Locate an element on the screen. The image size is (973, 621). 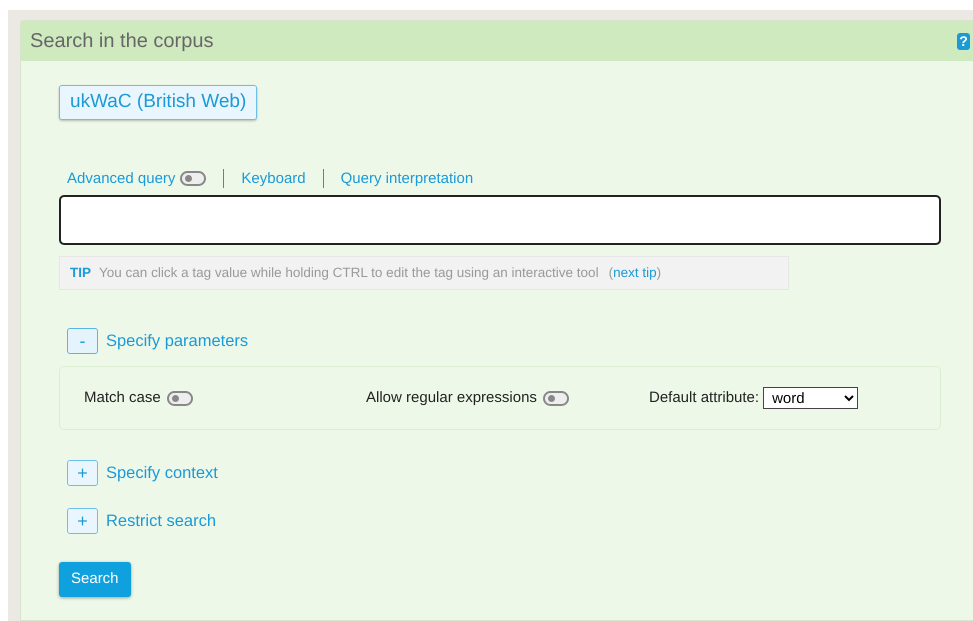
tip-label: TIP is located at coordinates (81, 272).